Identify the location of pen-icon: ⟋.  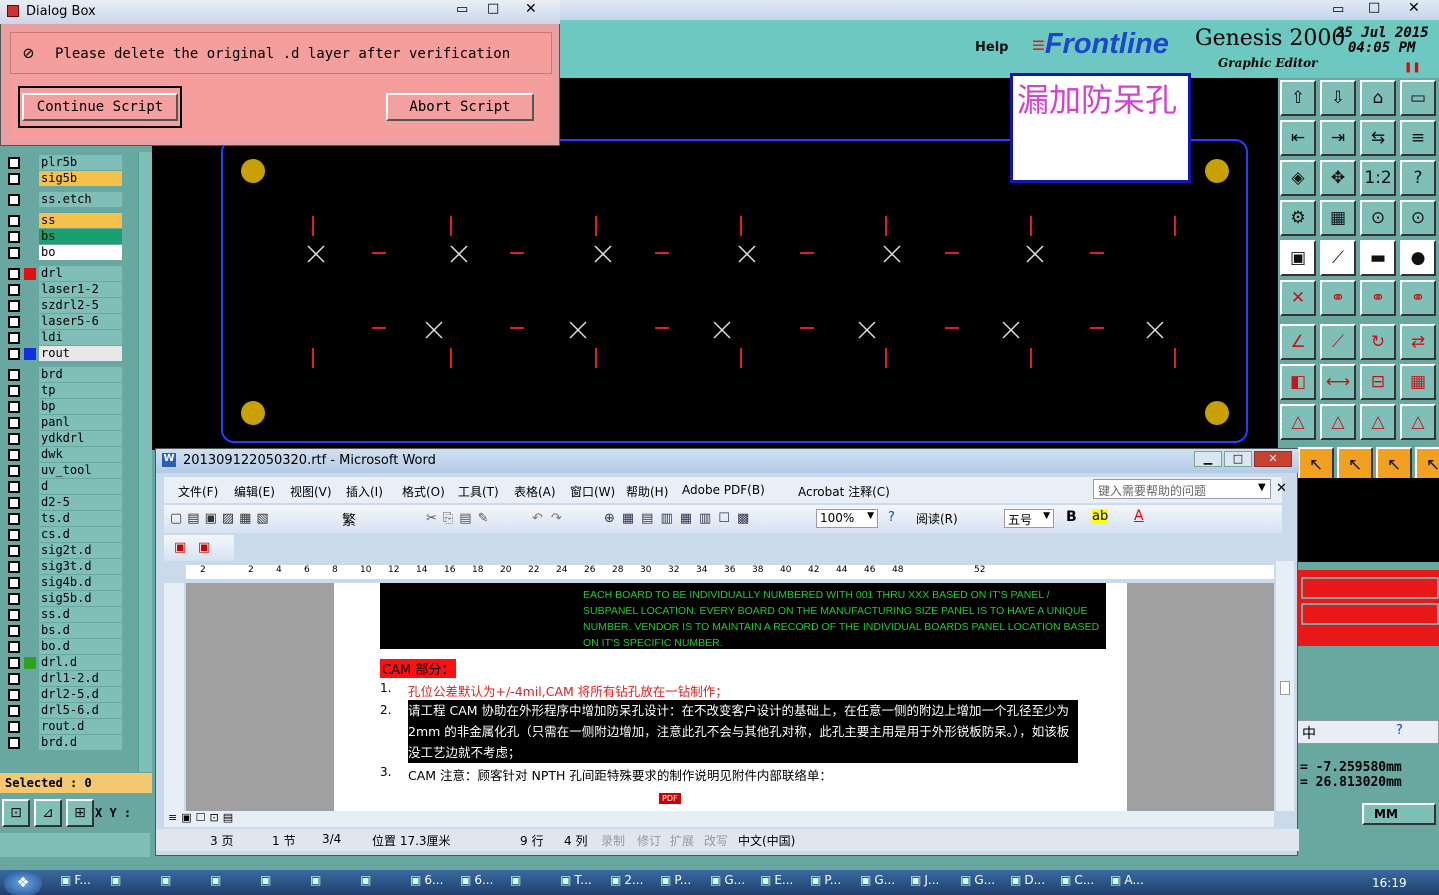
(1338, 342).